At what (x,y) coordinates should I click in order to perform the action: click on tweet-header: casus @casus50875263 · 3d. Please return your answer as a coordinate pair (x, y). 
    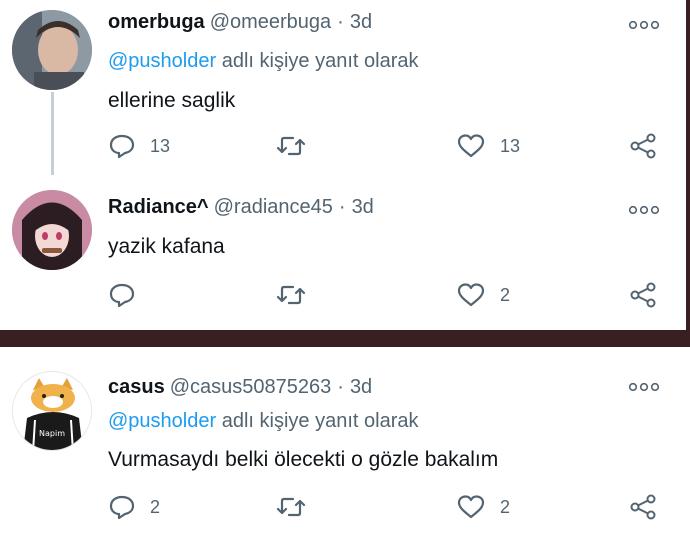
    Looking at the image, I should click on (240, 387).